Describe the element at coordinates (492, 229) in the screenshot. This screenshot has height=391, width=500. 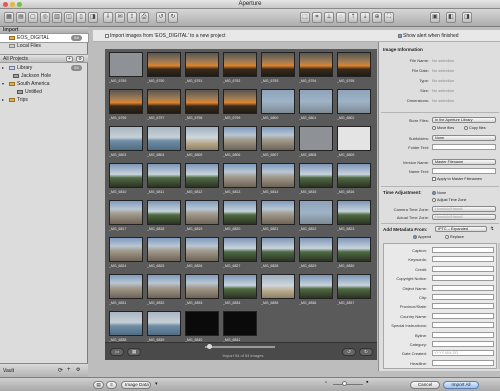
I see `metadata-action-icon: ↯` at that location.